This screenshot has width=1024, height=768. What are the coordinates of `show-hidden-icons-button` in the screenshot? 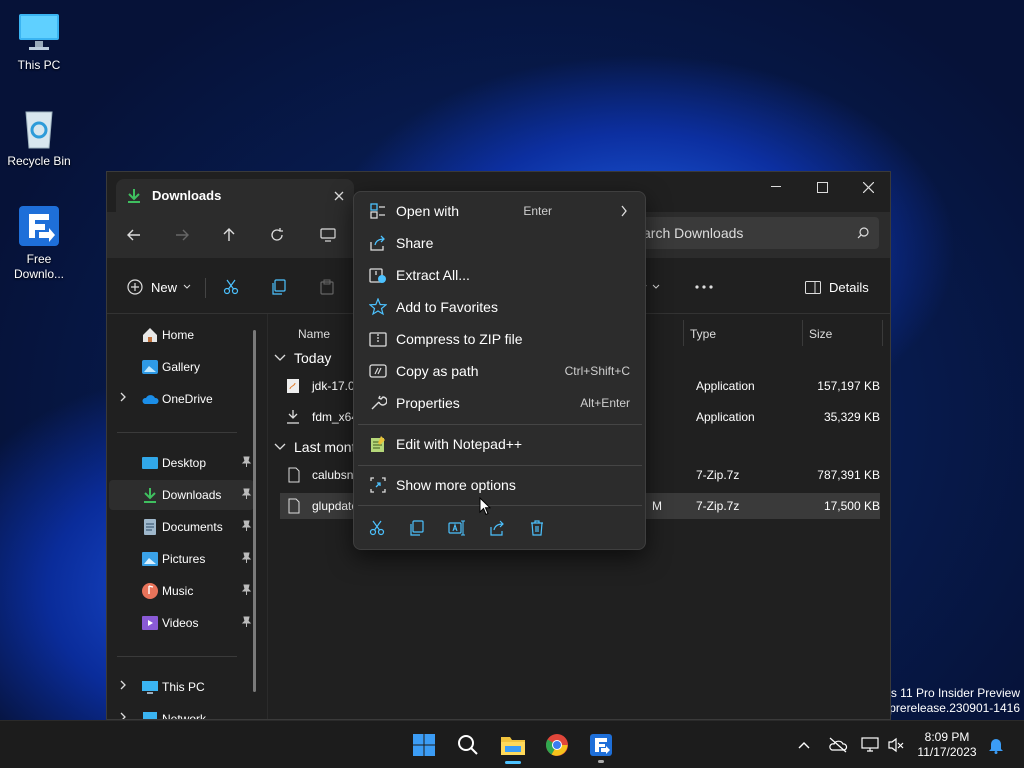 It's located at (804, 745).